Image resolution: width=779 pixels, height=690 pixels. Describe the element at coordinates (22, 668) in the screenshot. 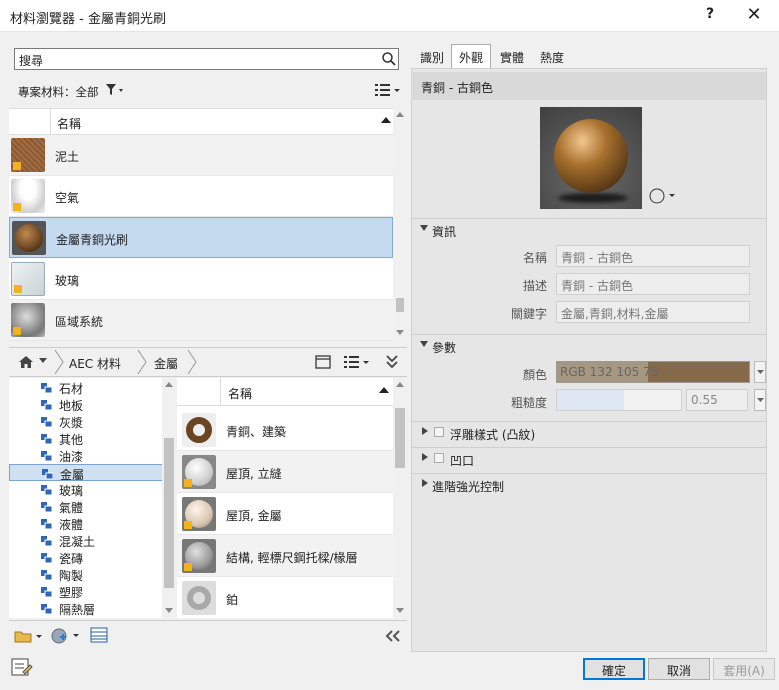

I see `material-editor-icon` at that location.